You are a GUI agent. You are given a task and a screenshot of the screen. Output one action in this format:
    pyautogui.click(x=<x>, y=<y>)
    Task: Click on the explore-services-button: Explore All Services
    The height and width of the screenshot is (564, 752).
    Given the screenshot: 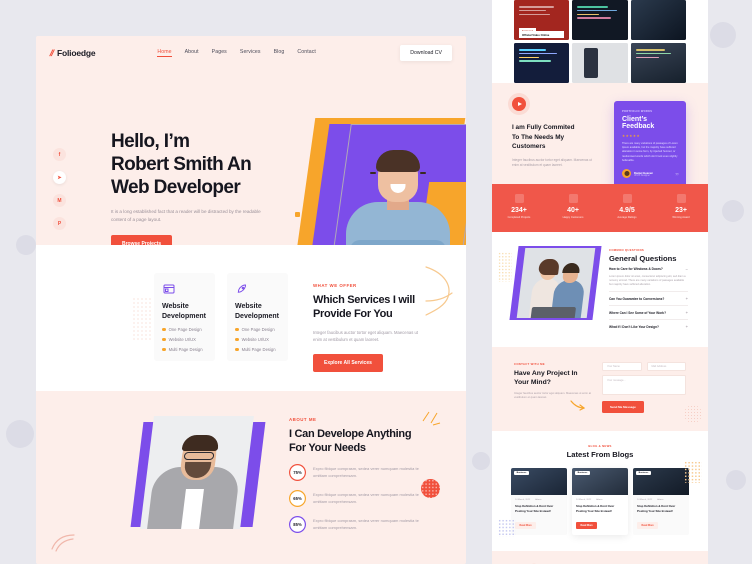 What is the action you would take?
    pyautogui.click(x=348, y=363)
    